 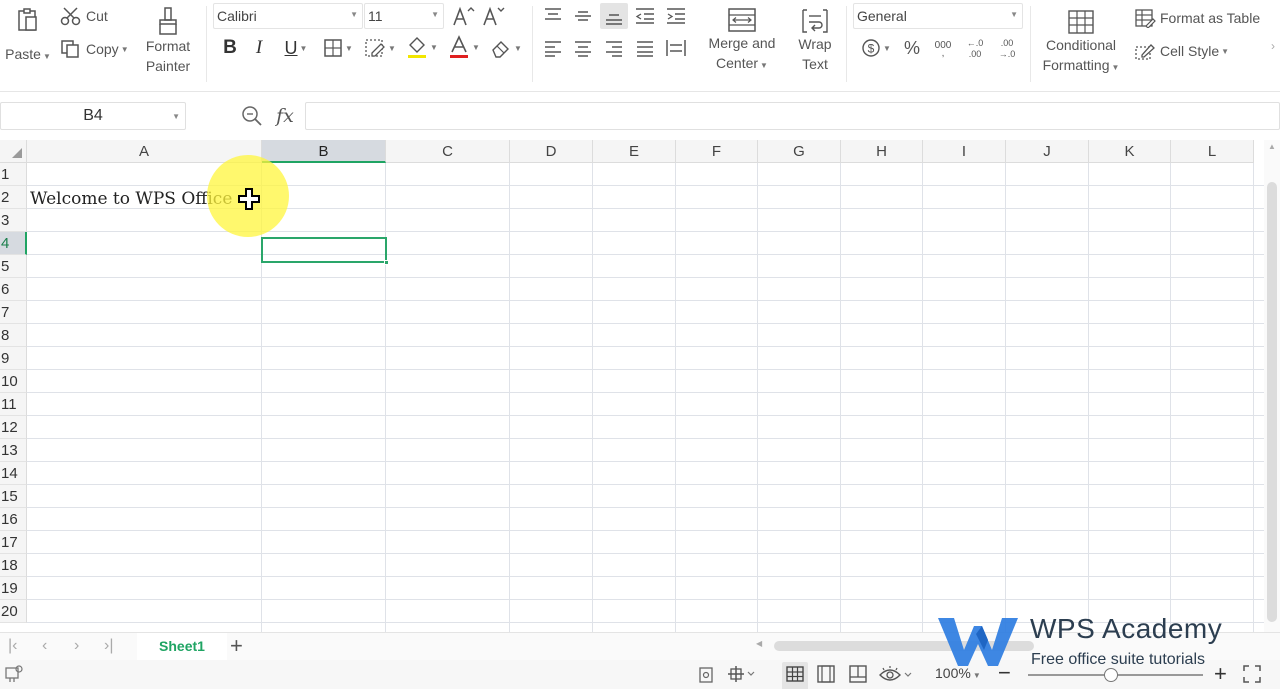 I want to click on italic-button: I, so click(x=259, y=48).